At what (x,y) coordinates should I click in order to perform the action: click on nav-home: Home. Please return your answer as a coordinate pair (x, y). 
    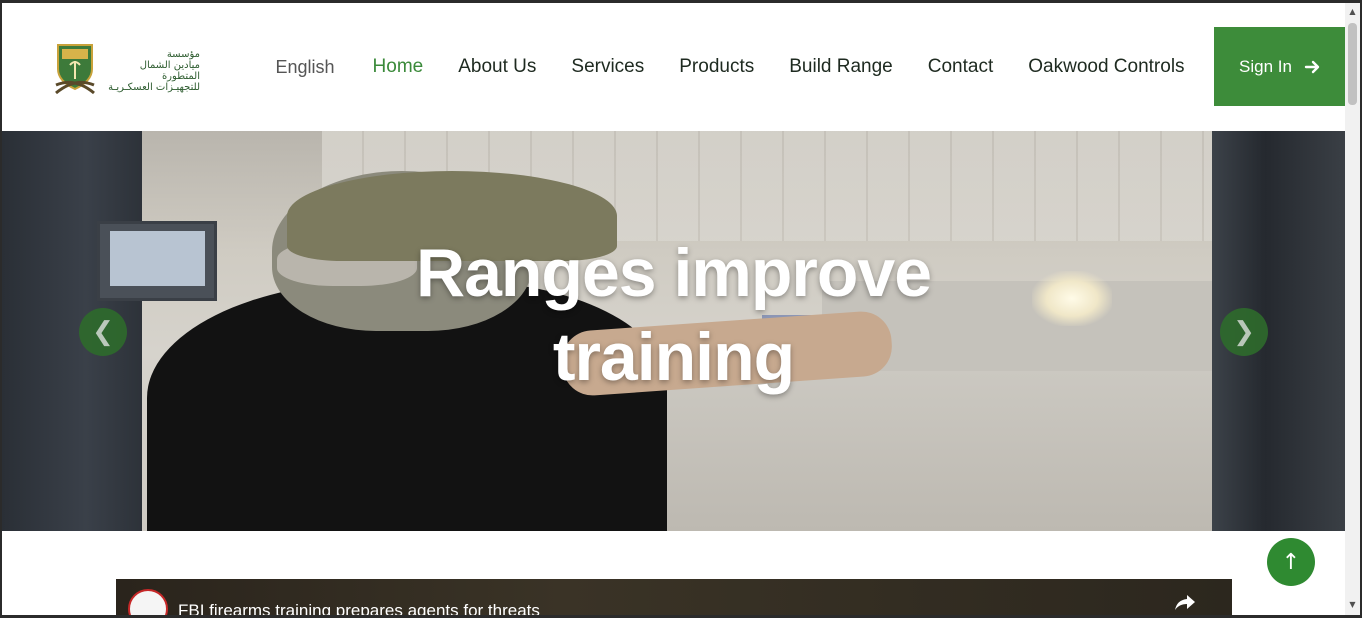
    Looking at the image, I should click on (398, 67).